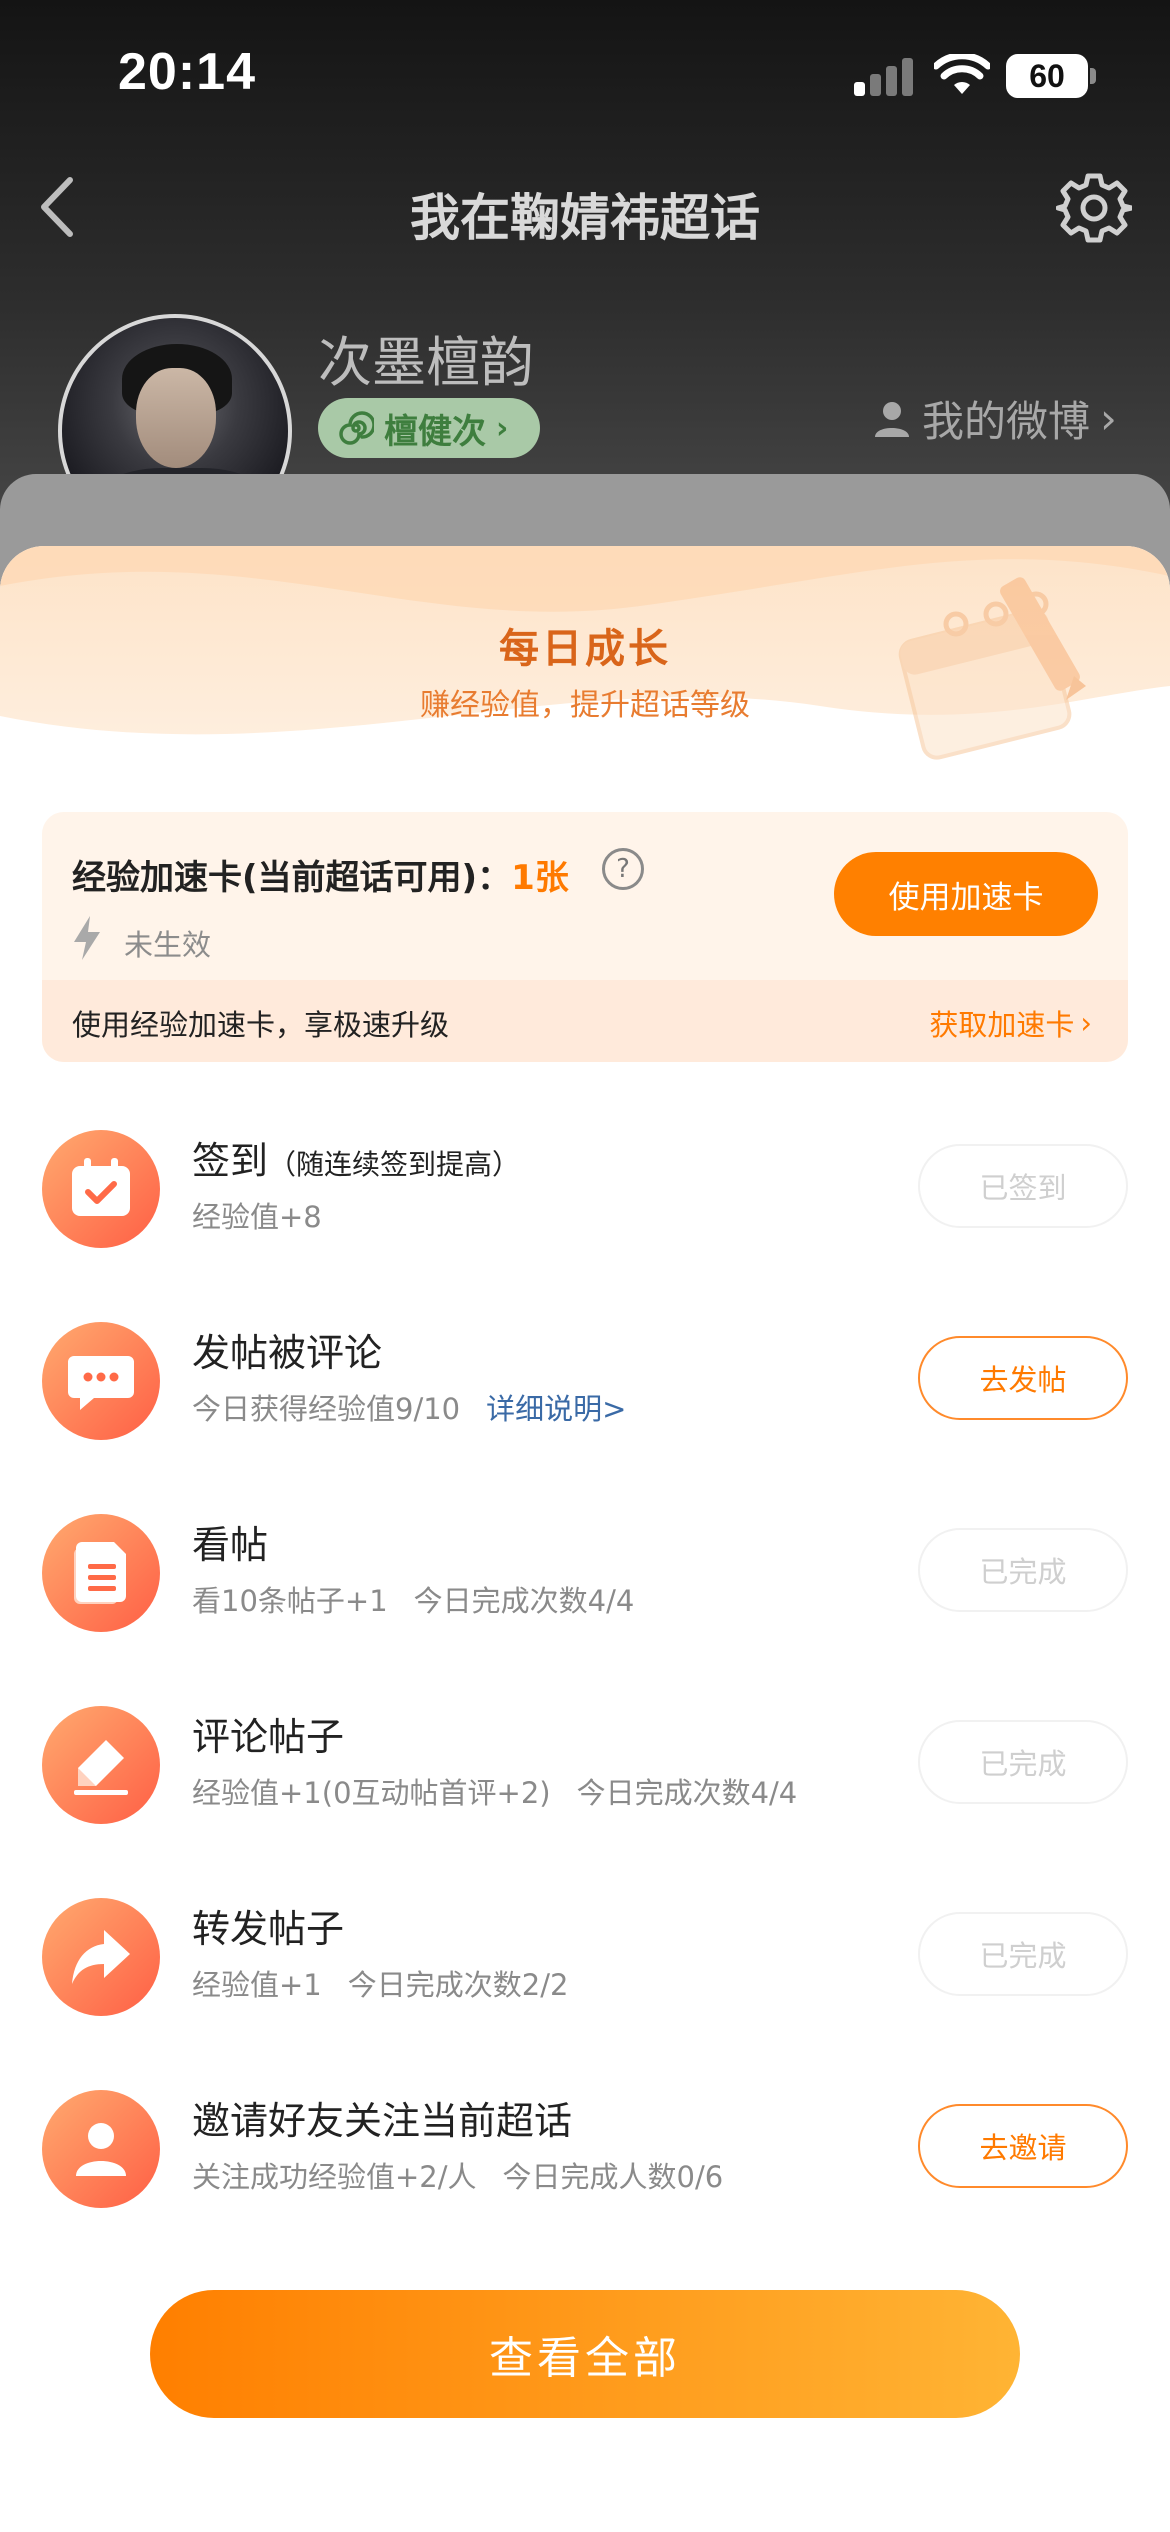  Describe the element at coordinates (326, 1409) in the screenshot. I see `task-desc-text: 今日获得经验值9/10` at that location.